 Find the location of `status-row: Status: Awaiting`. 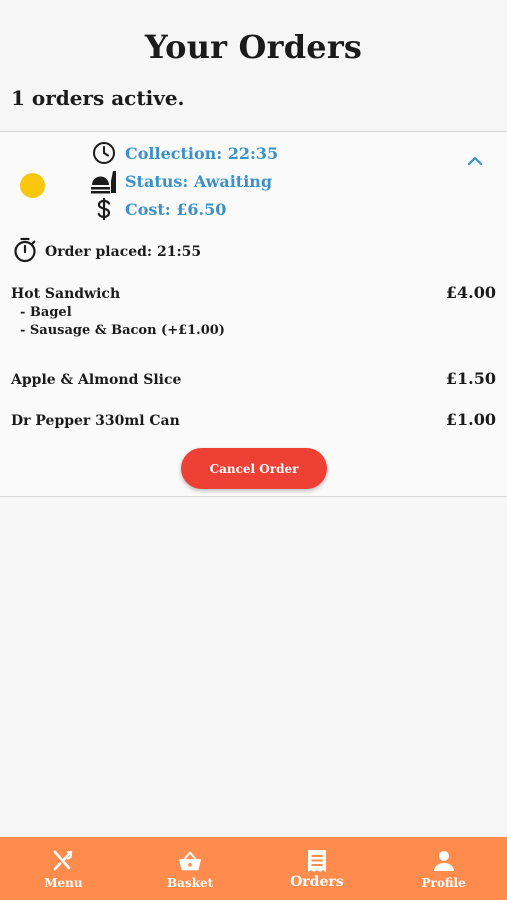

status-row: Status: Awaiting is located at coordinates (181, 181).